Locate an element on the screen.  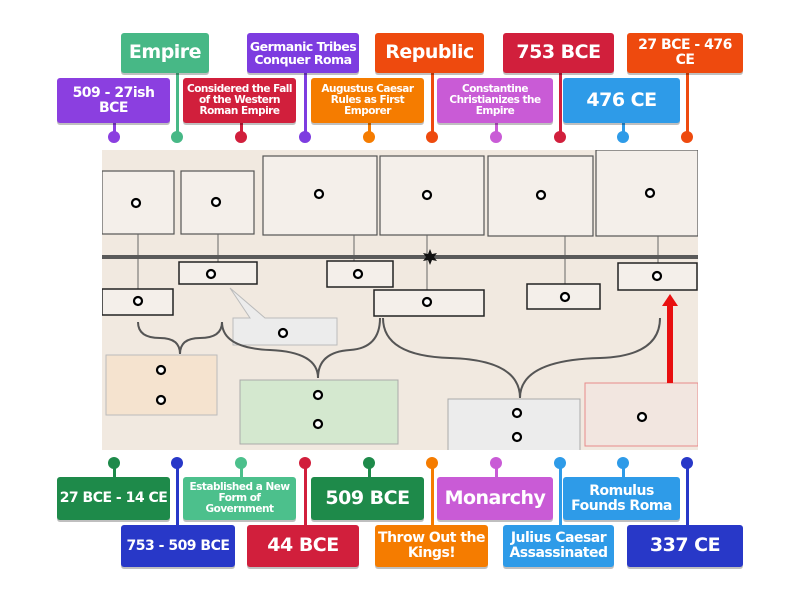
label-empire: Empire is located at coordinates (165, 53).